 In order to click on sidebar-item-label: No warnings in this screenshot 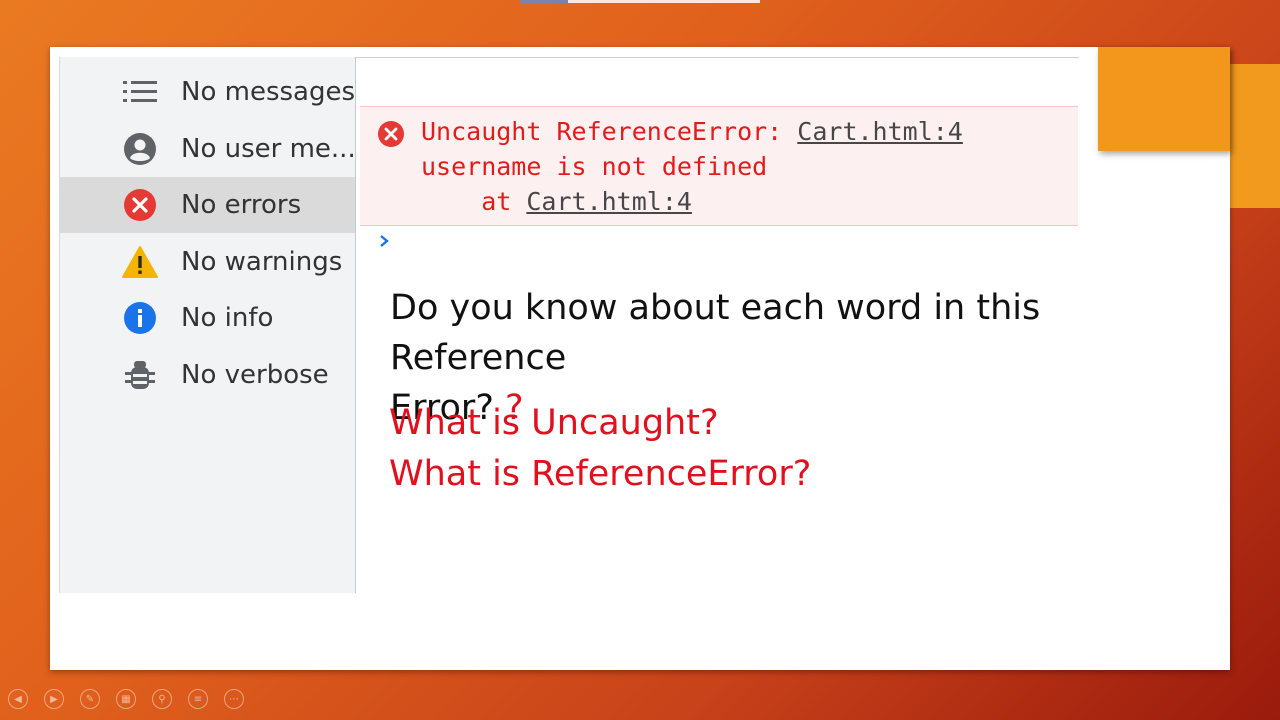, I will do `click(262, 262)`.